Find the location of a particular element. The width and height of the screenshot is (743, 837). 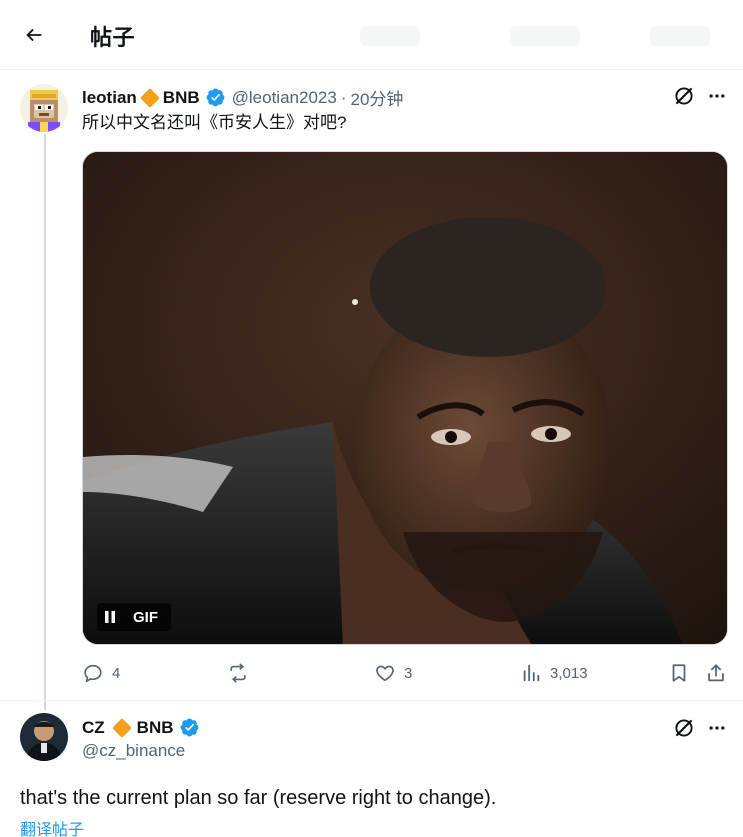

share-icon is located at coordinates (716, 673).